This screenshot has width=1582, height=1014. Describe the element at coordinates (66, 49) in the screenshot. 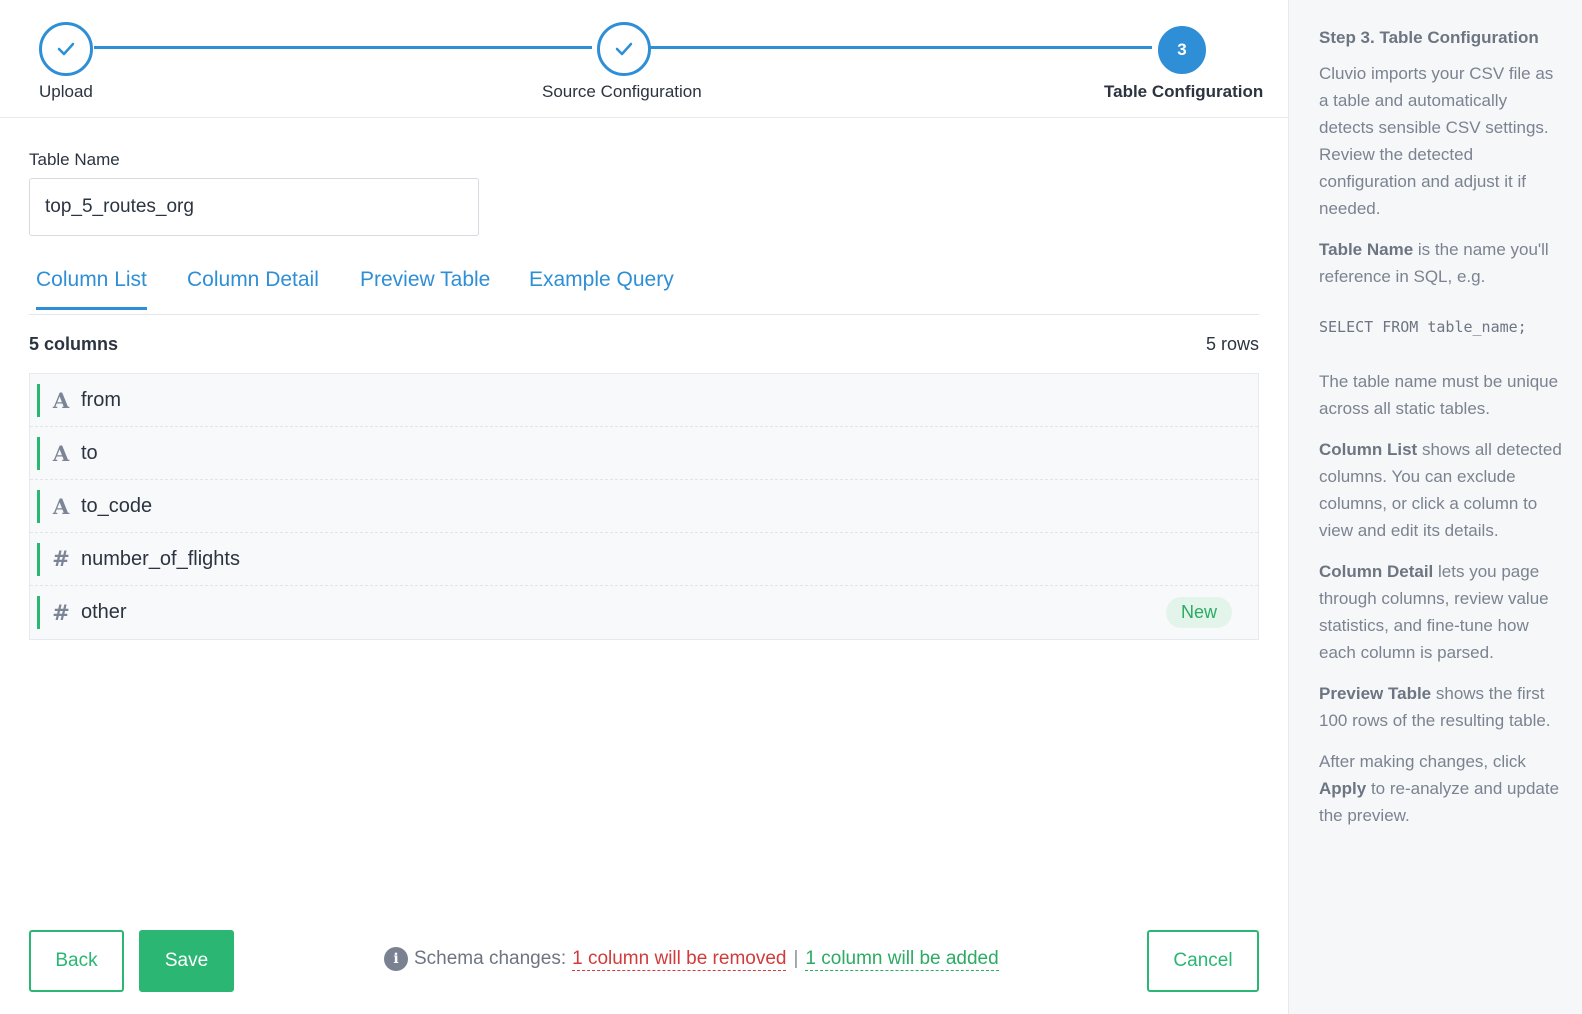

I see `step-upload-check-icon` at that location.